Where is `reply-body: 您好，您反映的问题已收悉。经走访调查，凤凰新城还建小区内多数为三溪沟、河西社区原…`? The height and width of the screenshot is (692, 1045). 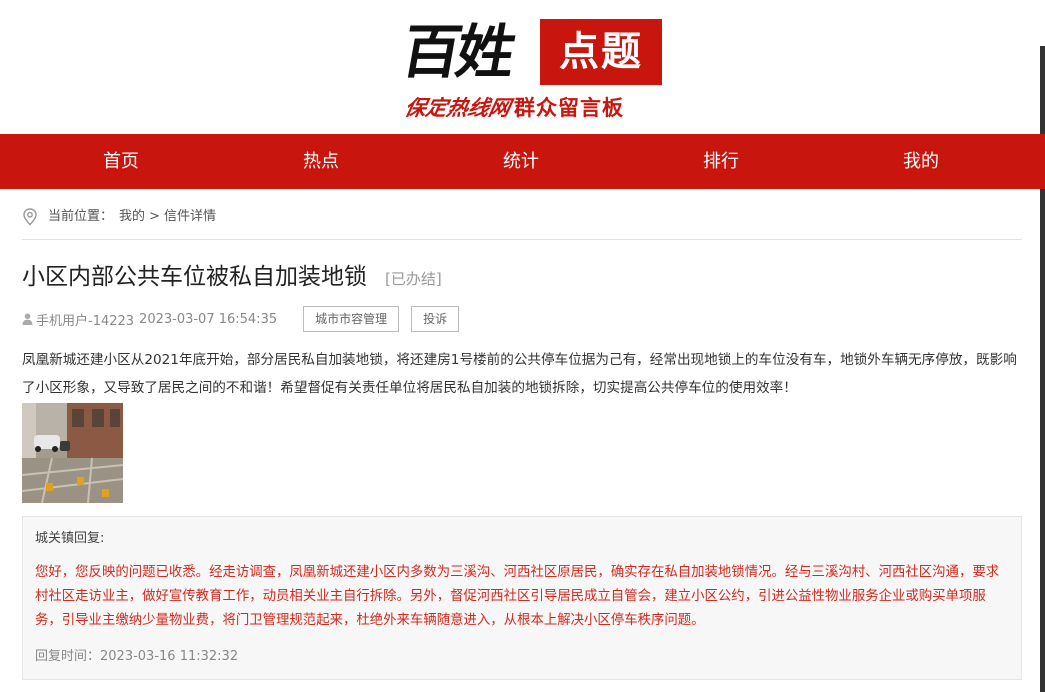
reply-body: 您好，您反映的问题已收悉。经走访调查，凤凰新城还建小区内多数为三溪沟、河西社区原… is located at coordinates (517, 596).